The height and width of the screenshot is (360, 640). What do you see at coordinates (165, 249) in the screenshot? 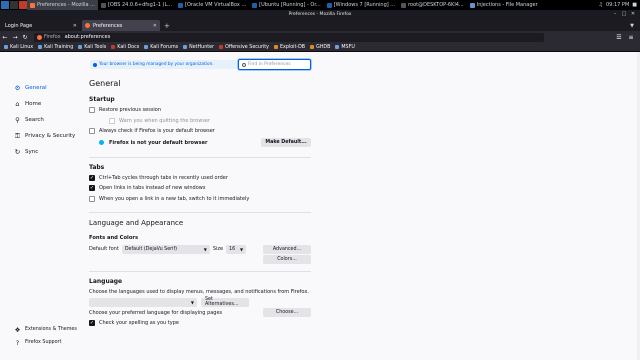
I see `default-font-select: Default (DejaVu Serif) ▼` at bounding box center [165, 249].